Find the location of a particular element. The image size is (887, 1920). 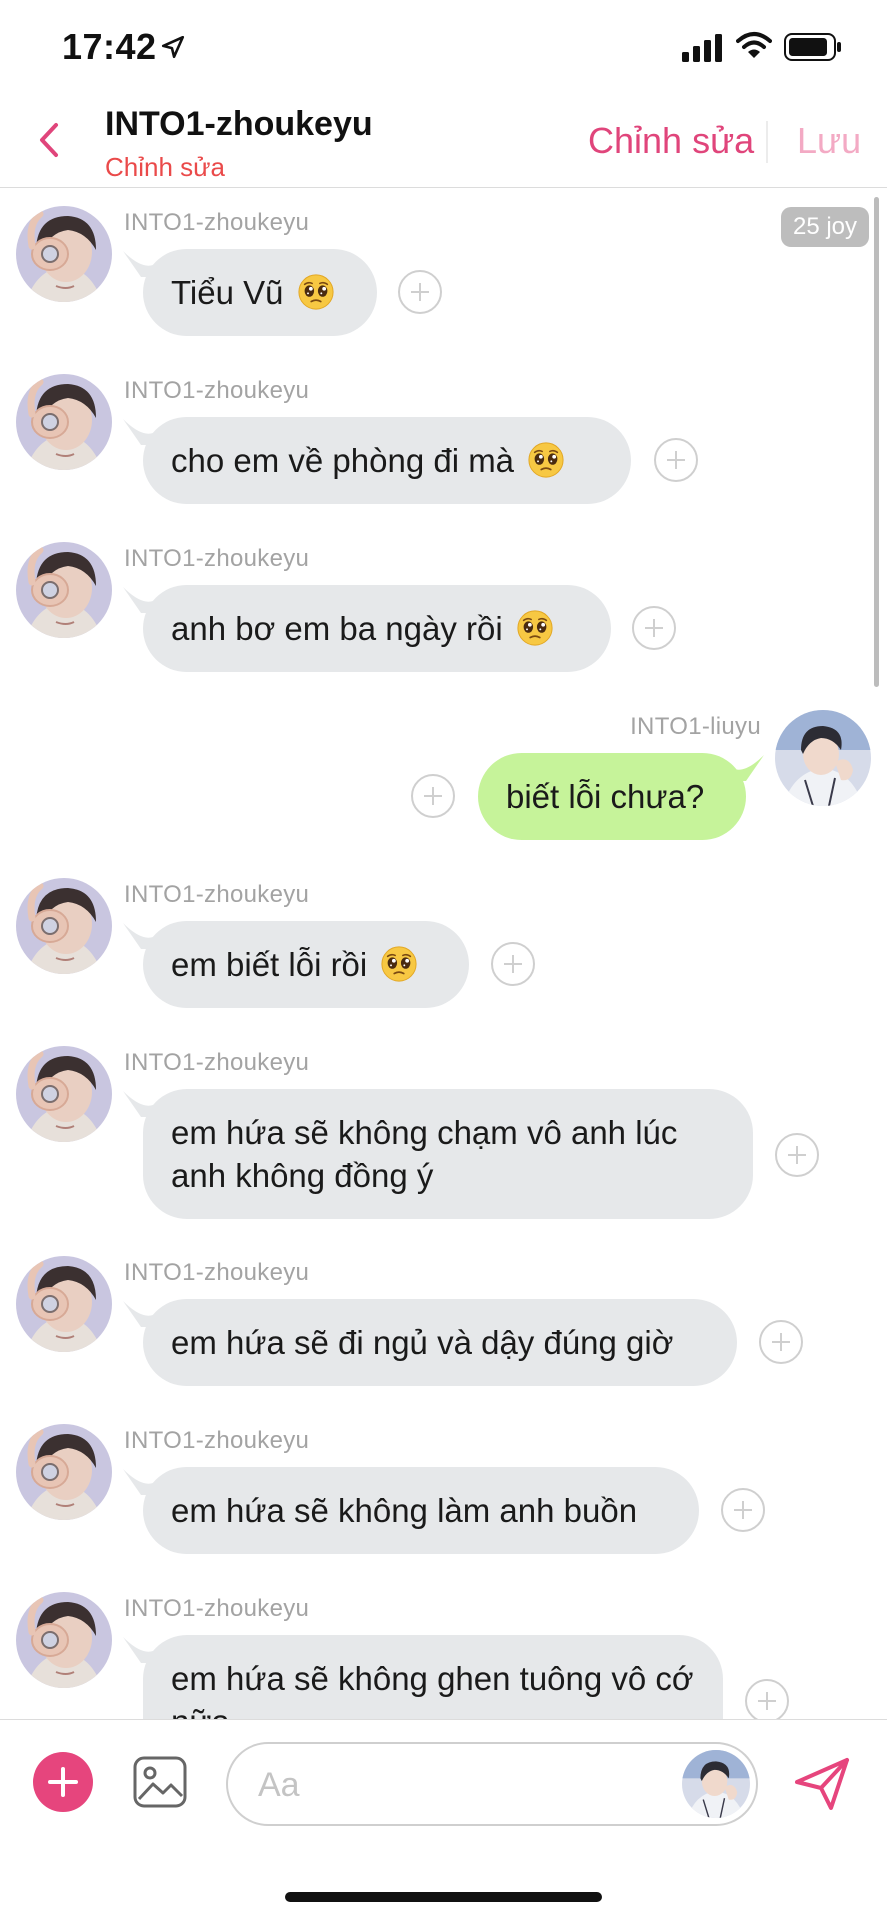

message-bubble: biết lỗi chưa? is located at coordinates (612, 796).